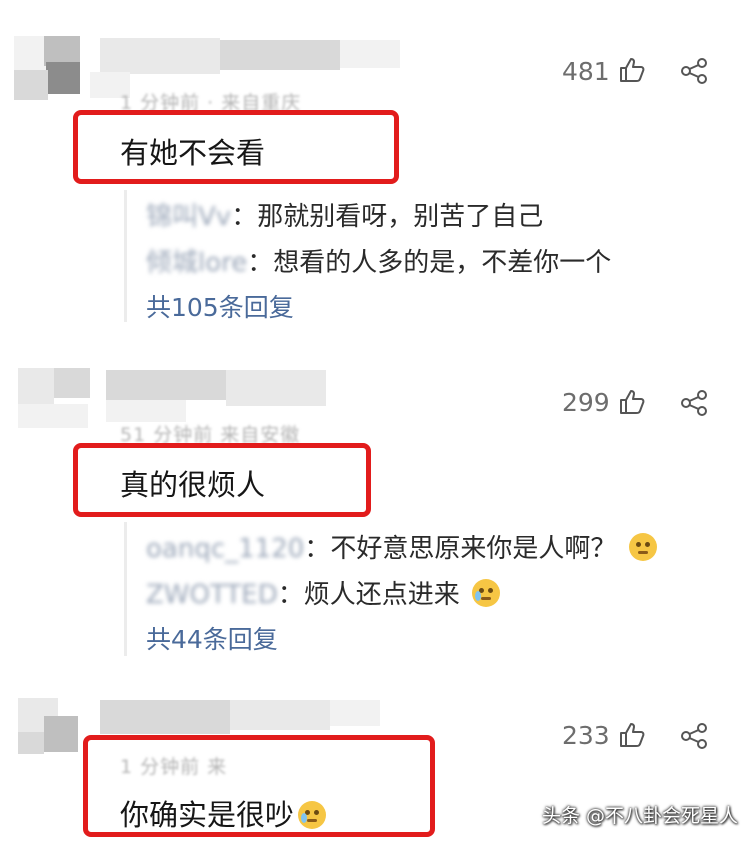 The image size is (756, 842). I want to click on reply-username: oanqc_1120, so click(225, 549).